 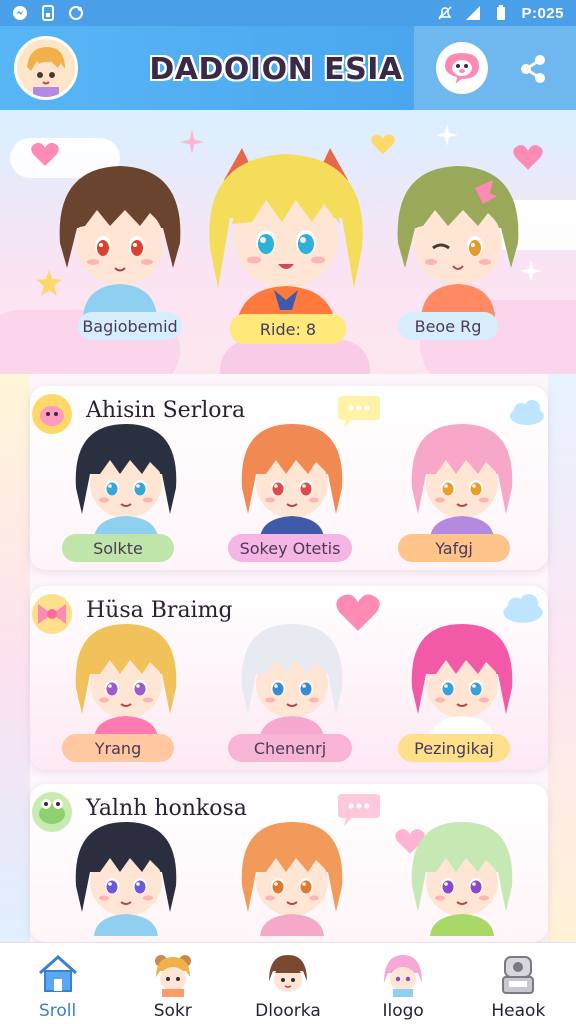 I want to click on profile-avatar-icon, so click(x=46, y=68).